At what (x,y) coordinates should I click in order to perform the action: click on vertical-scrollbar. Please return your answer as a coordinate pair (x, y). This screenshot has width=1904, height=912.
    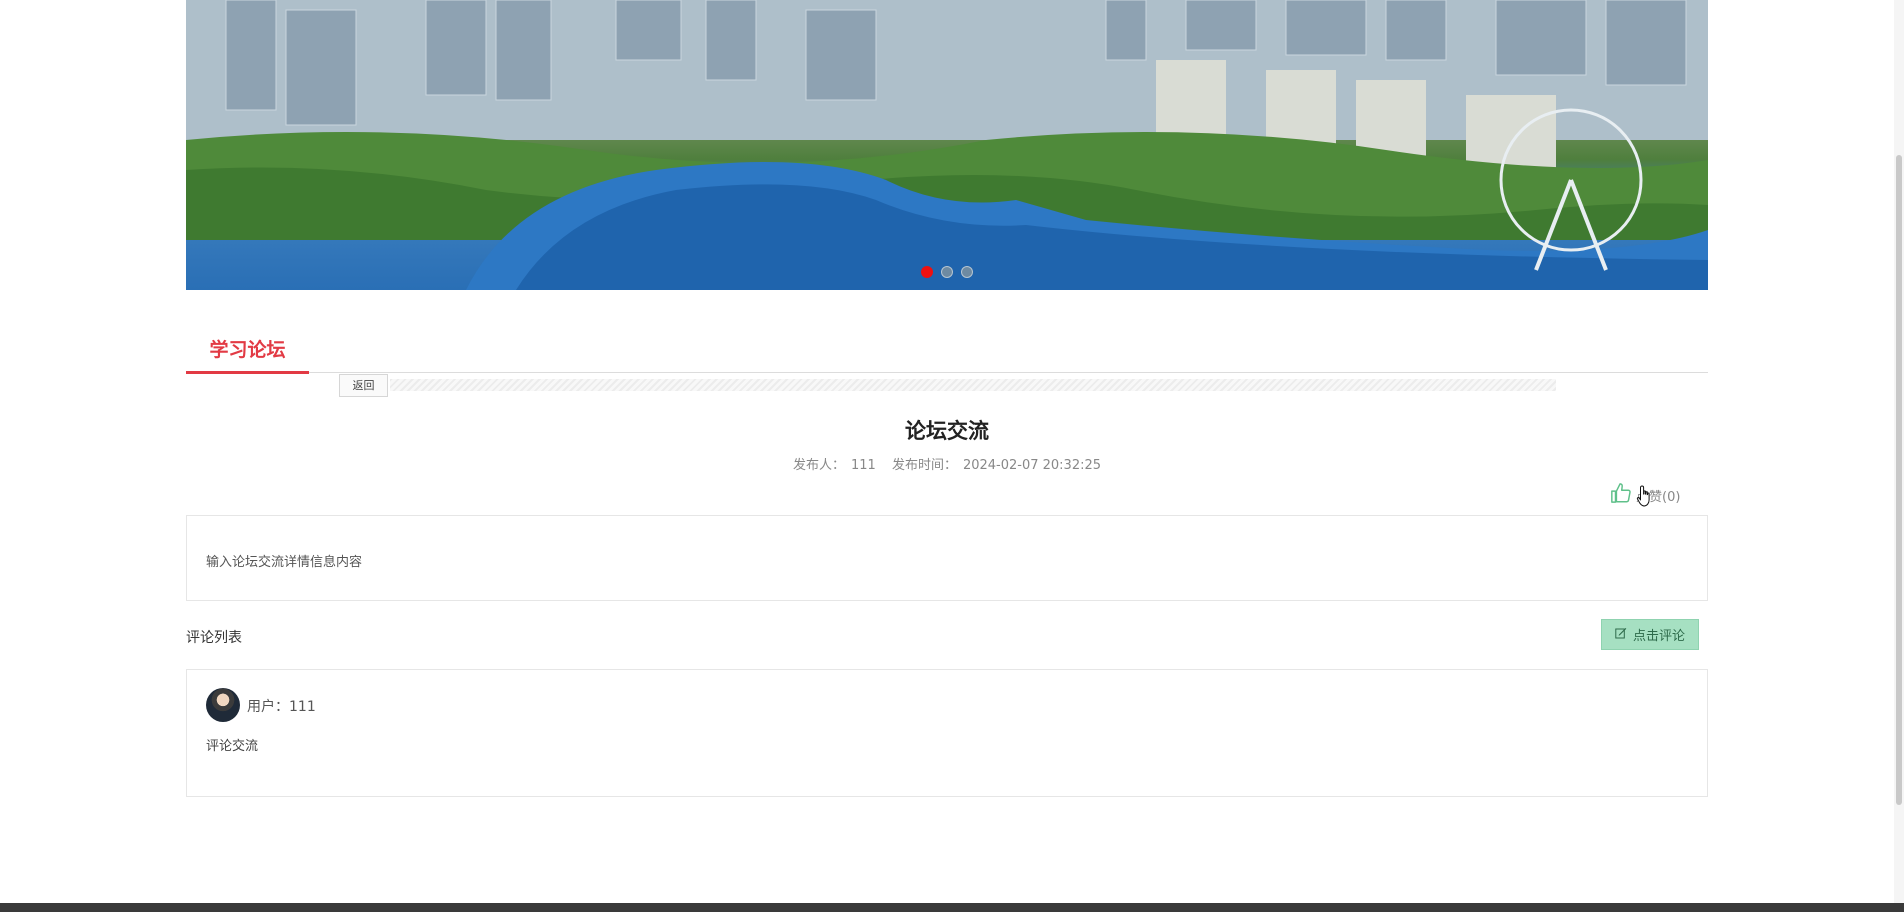
    Looking at the image, I should click on (1899, 451).